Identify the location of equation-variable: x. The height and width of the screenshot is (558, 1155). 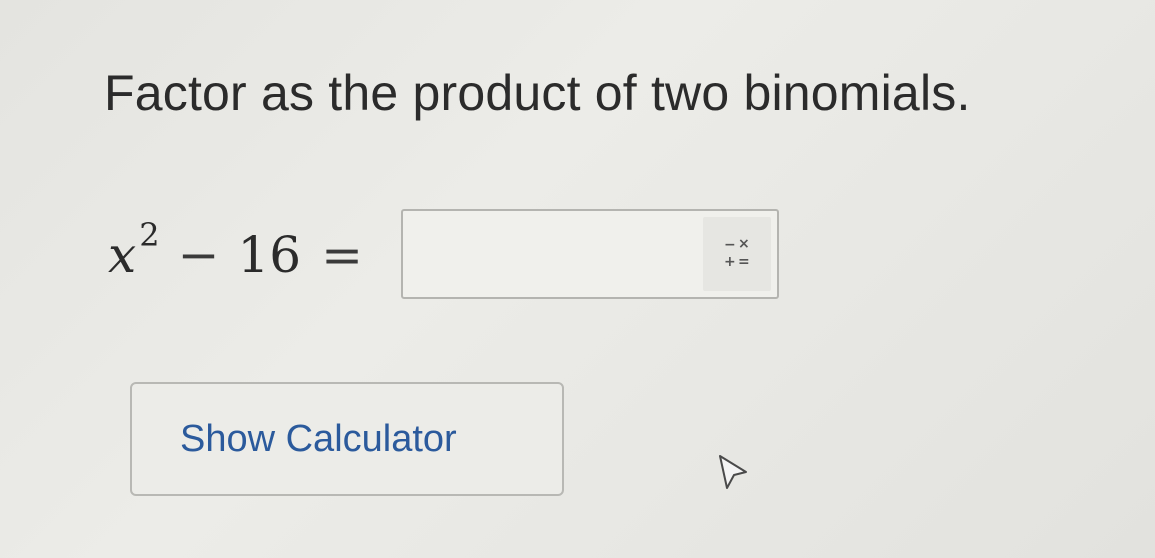
(122, 255).